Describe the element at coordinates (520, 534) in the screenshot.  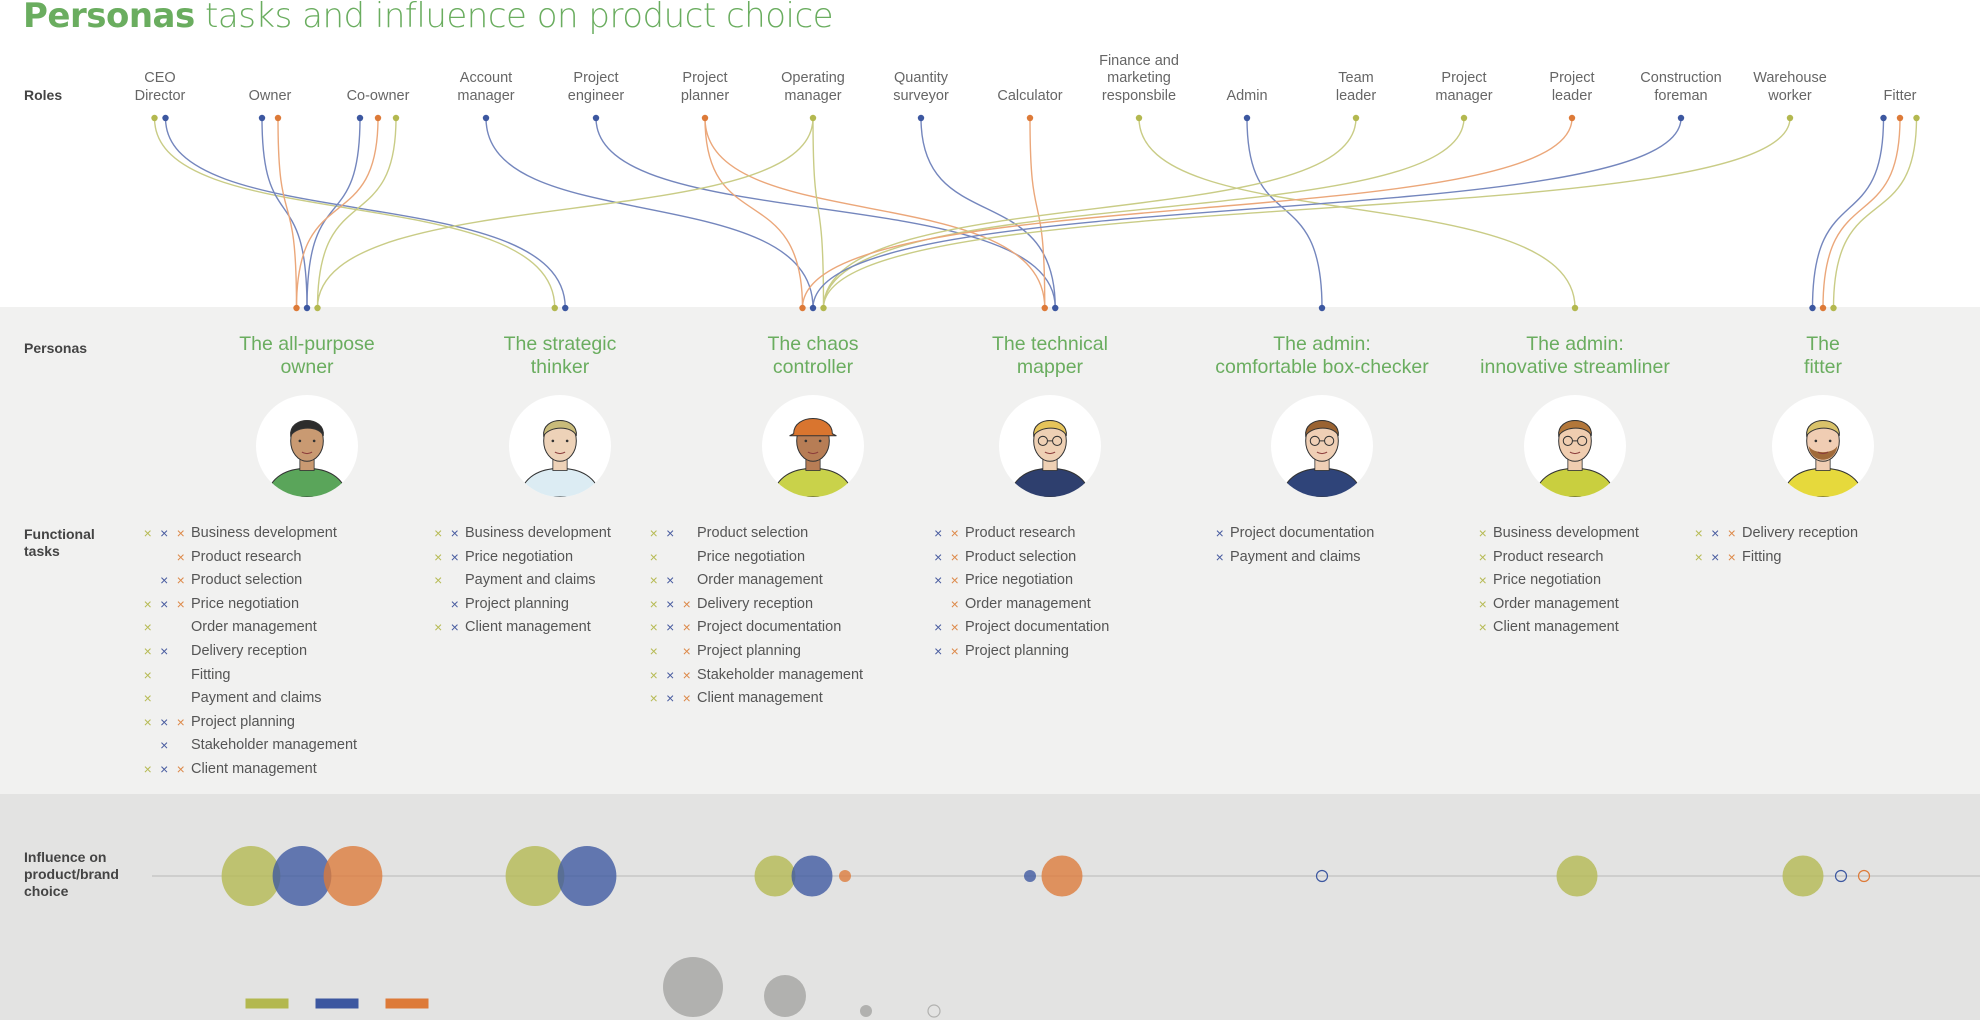
I see `task-item: × × Business development` at that location.